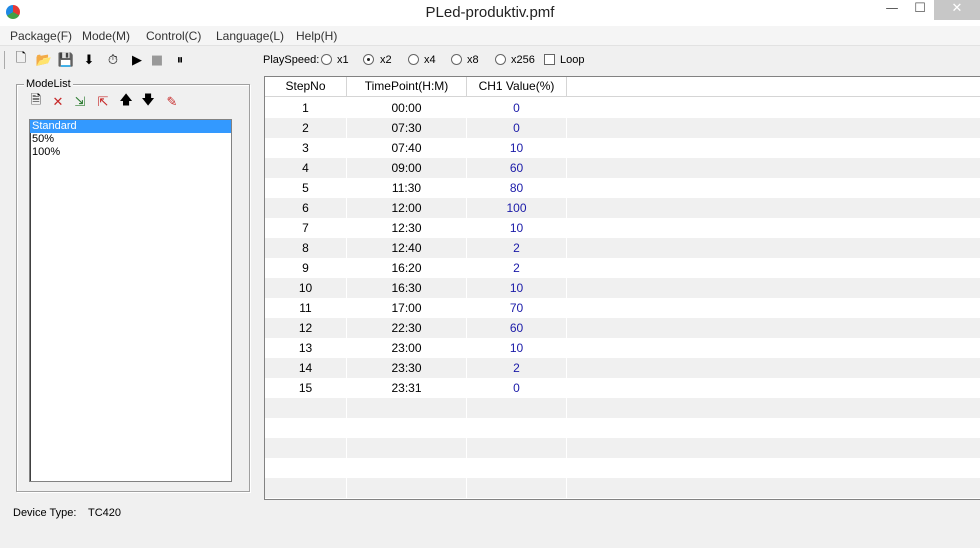 The height and width of the screenshot is (548, 980). Describe the element at coordinates (407, 87) in the screenshot. I see `column-header-timepoint: TimePoint(H:M)` at that location.